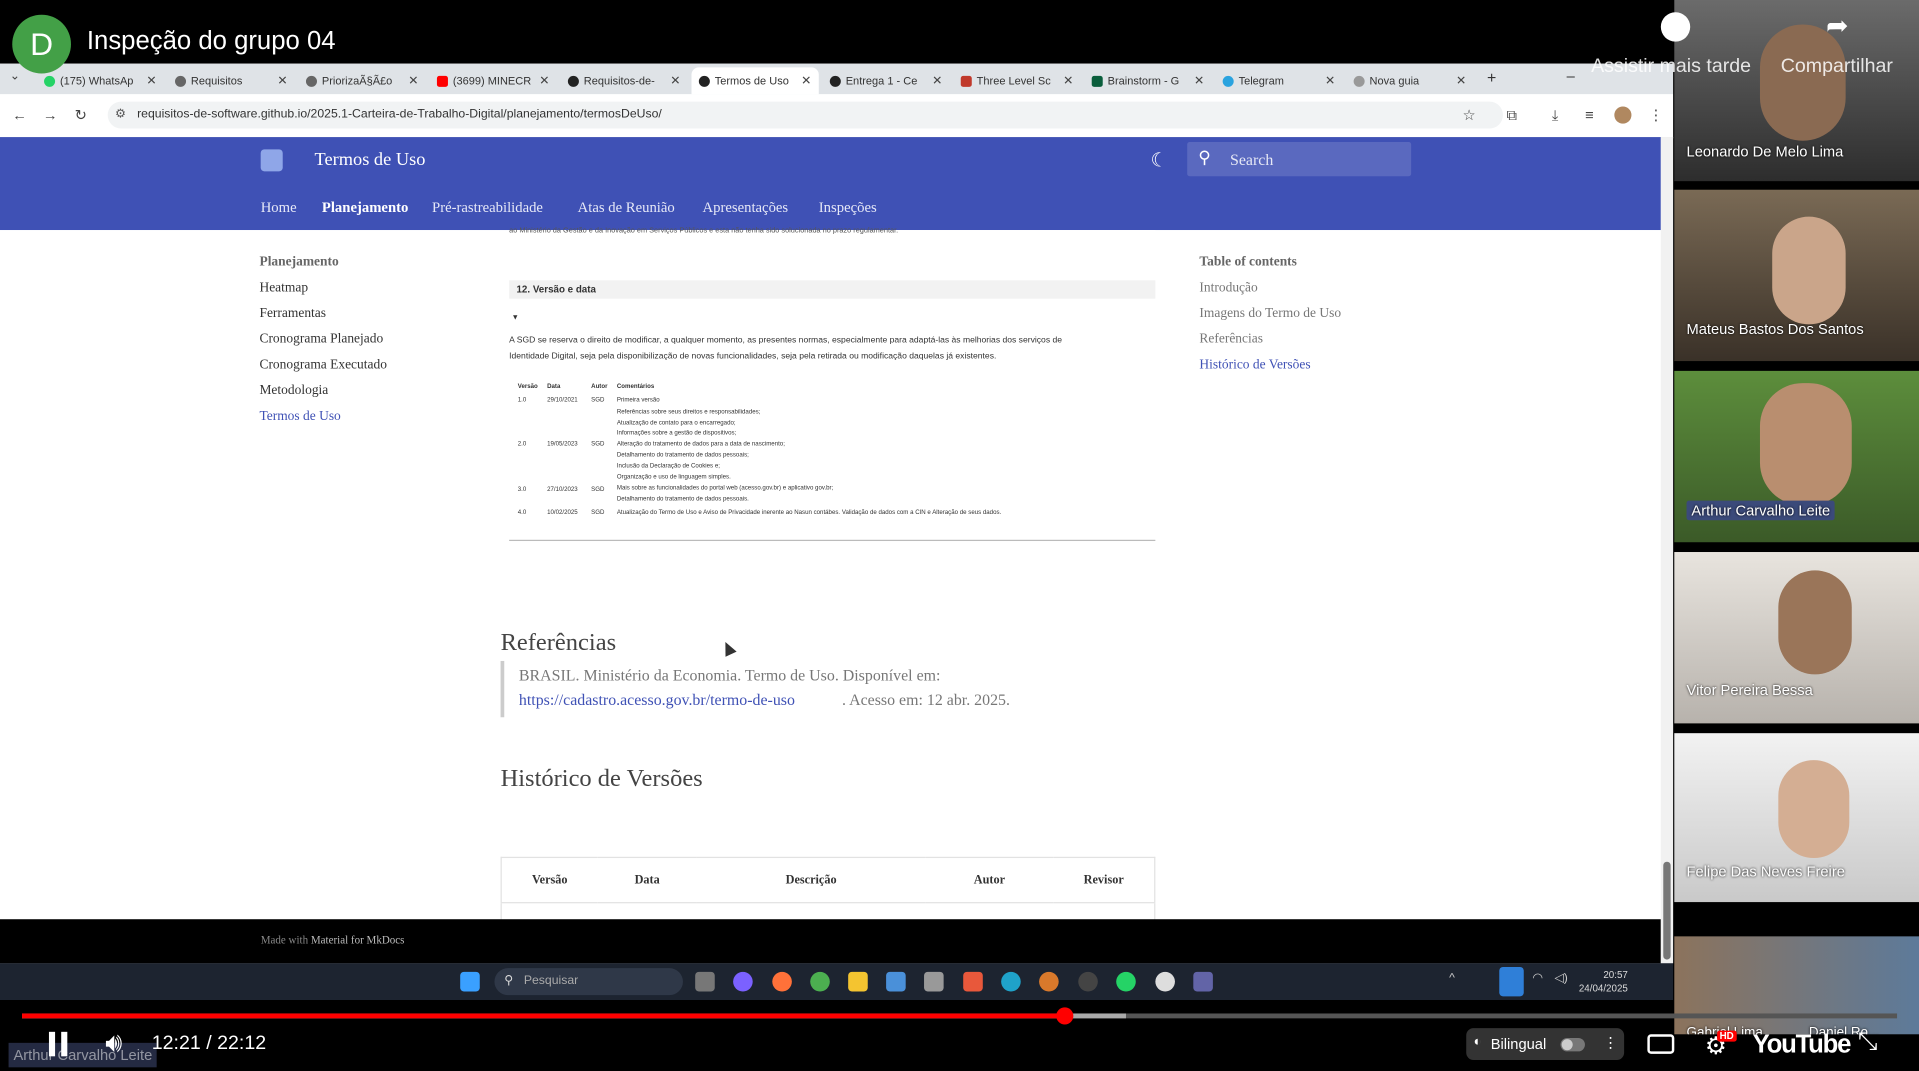  What do you see at coordinates (299, 416) in the screenshot?
I see `sidebar-item-termos-de-uso: Termos de Uso` at bounding box center [299, 416].